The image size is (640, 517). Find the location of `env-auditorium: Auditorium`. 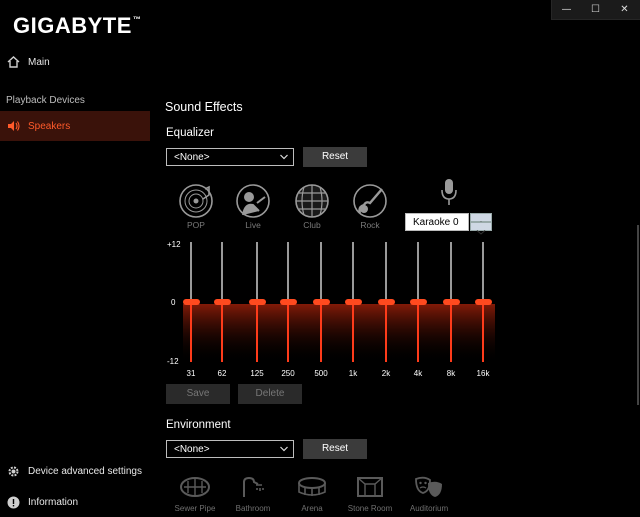

env-auditorium: Auditorium is located at coordinates (429, 494).